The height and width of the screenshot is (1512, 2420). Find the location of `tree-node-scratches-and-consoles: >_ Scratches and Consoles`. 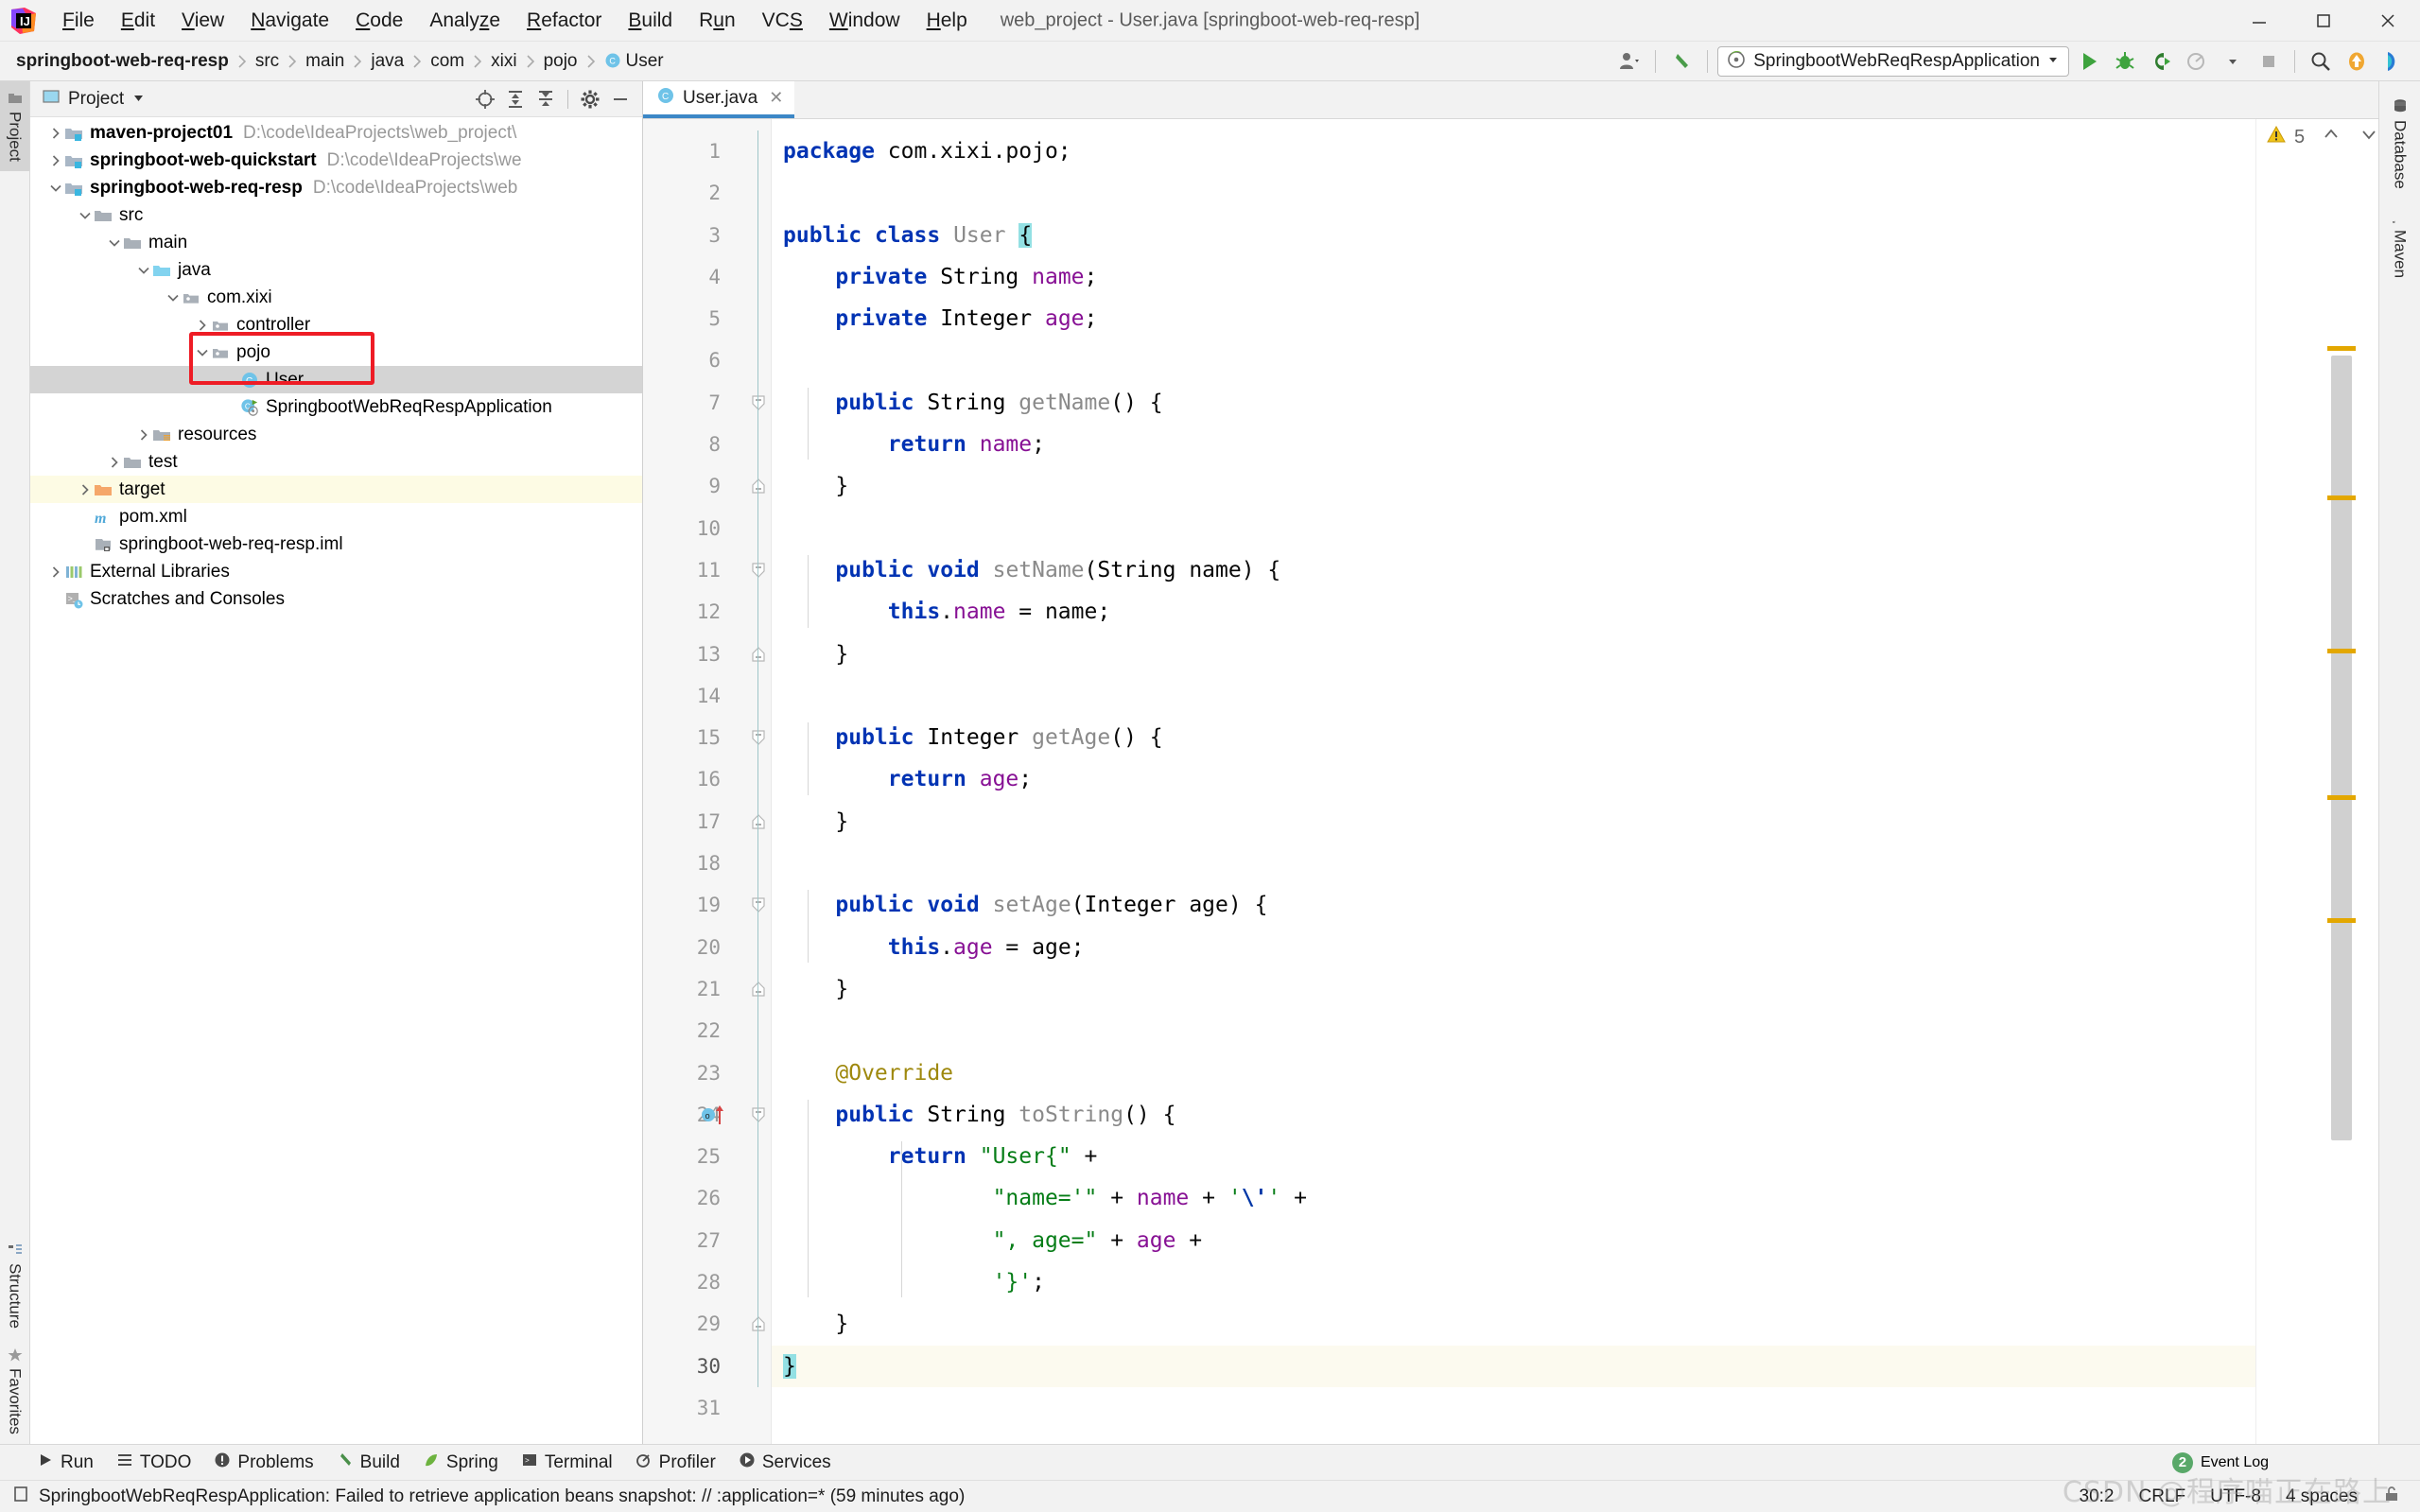

tree-node-scratches-and-consoles: >_ Scratches and Consoles is located at coordinates (336, 599).